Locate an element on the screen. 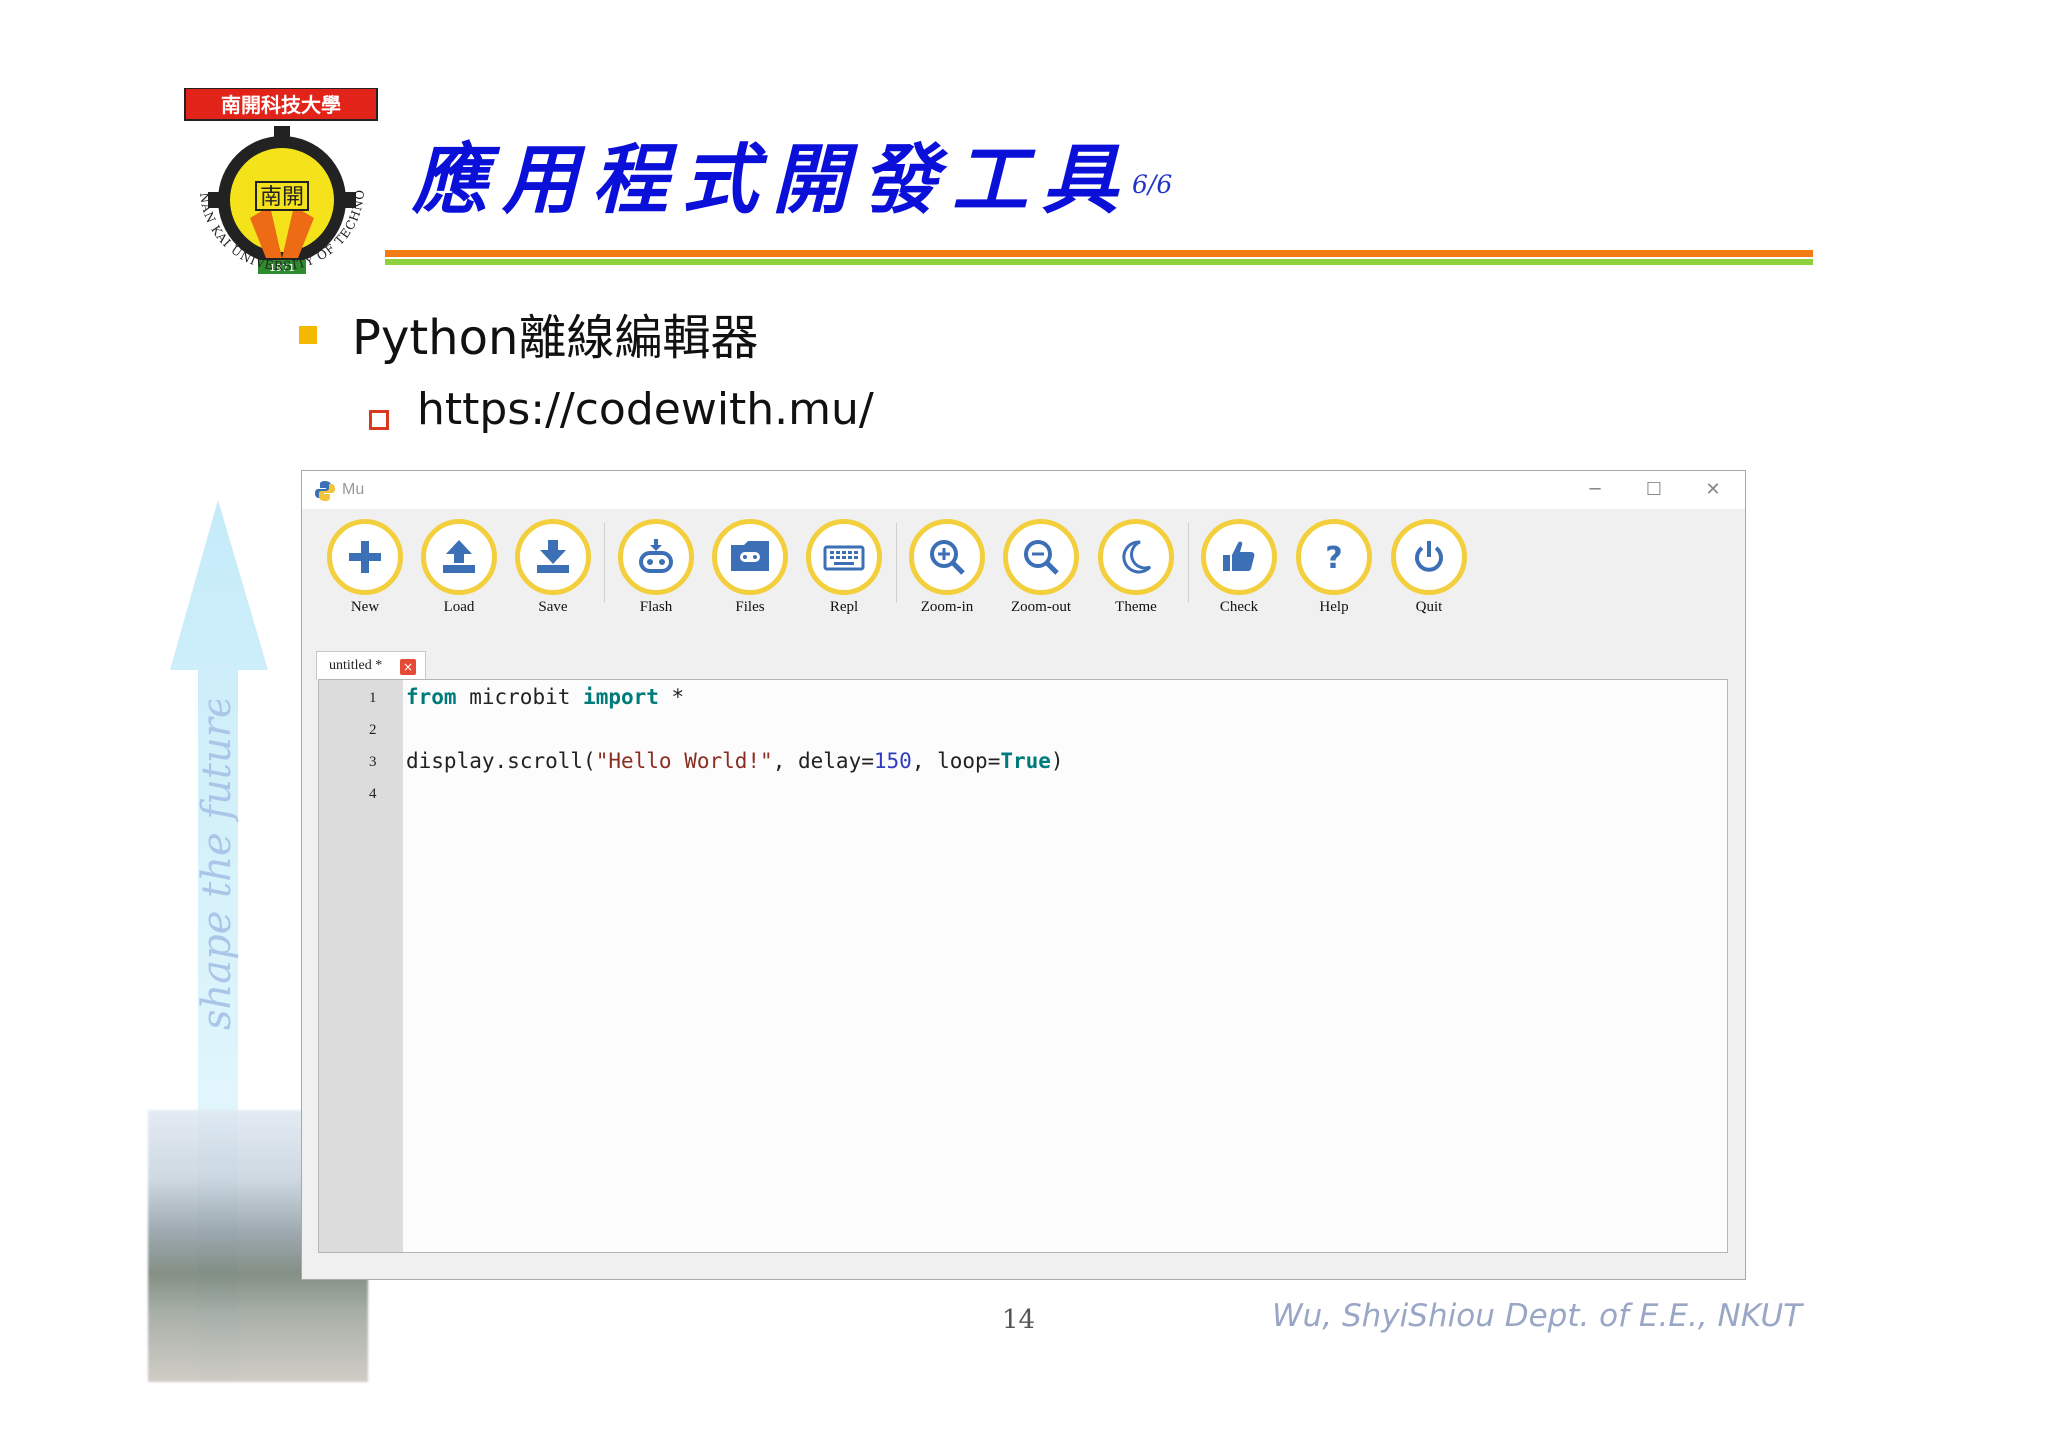 The height and width of the screenshot is (1448, 2048). author-credit: Wu, ShyiShiou Dept. of E.E., NKUT is located at coordinates (1537, 1316).